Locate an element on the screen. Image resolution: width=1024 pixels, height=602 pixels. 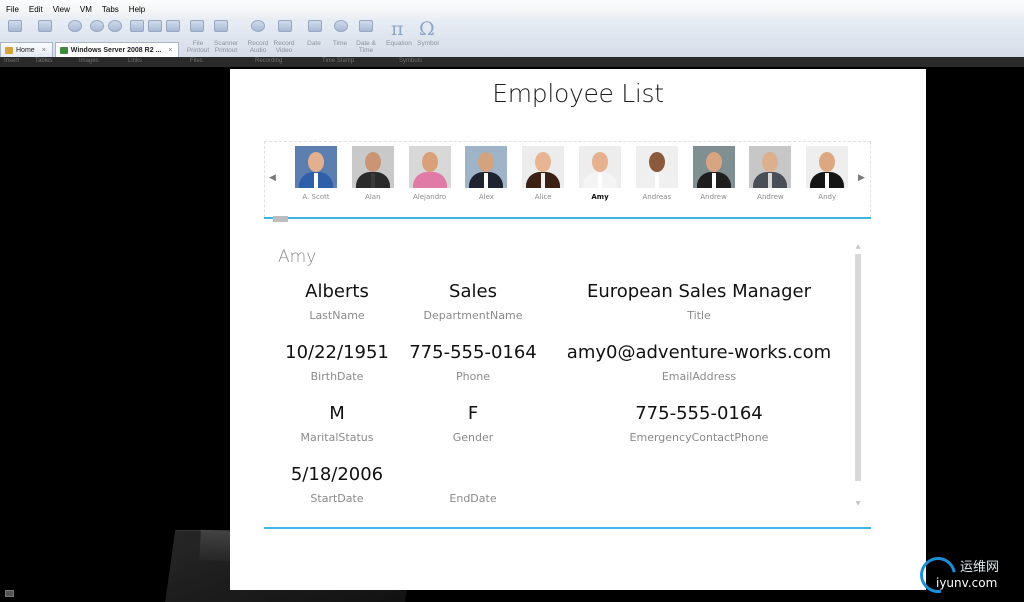
calendar-icon is located at coordinates (315, 26).